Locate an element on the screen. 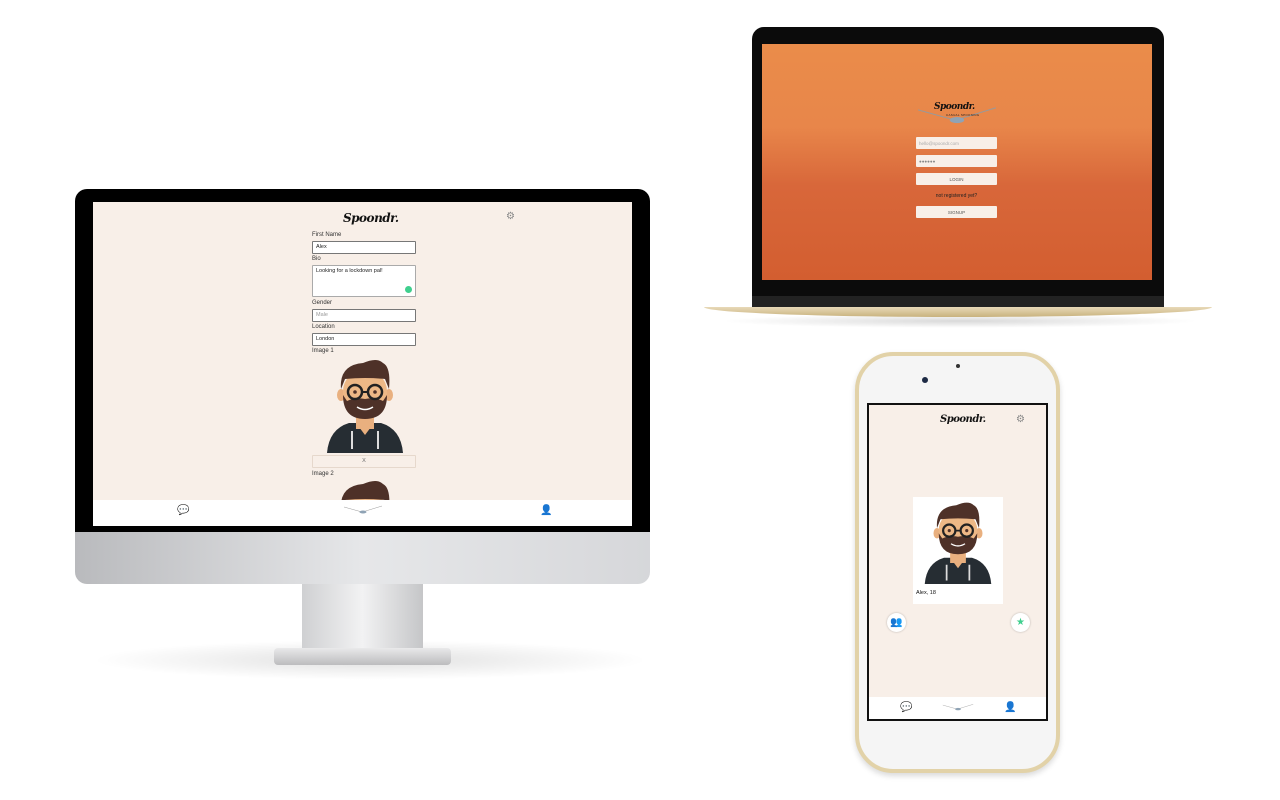 This screenshot has height=800, width=1280. phone-sensor is located at coordinates (958, 366).